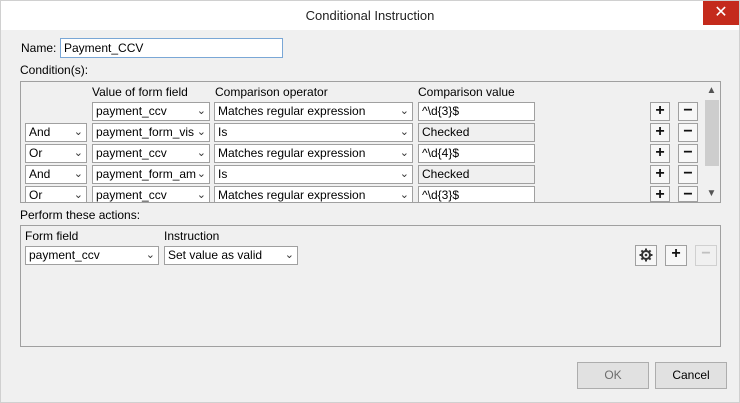 Image resolution: width=740 pixels, height=403 pixels. Describe the element at coordinates (52, 236) in the screenshot. I see `header-form-field: Form field` at that location.